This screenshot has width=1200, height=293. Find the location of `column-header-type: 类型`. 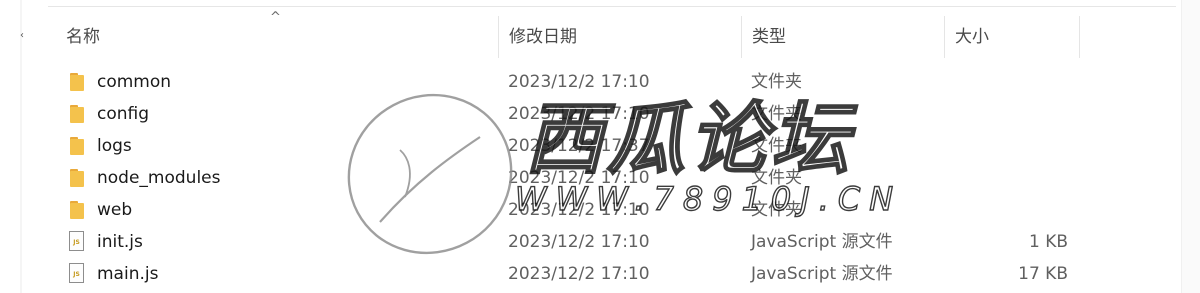

column-header-type: 类型 is located at coordinates (839, 37).